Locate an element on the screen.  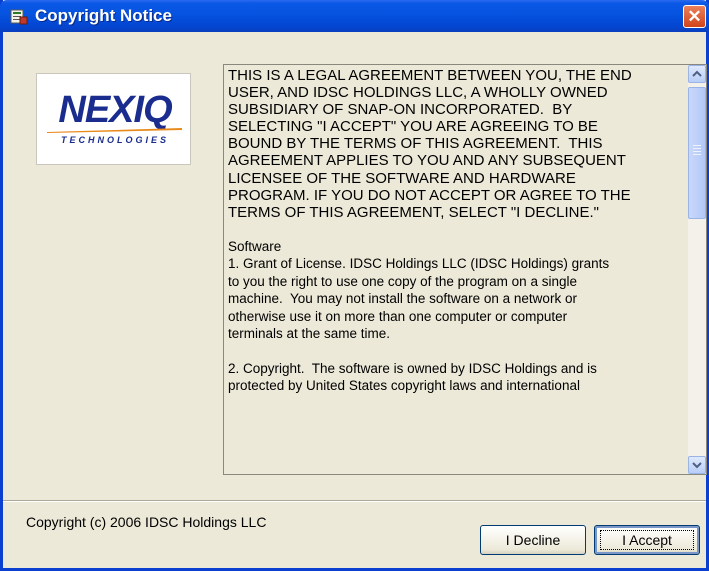
footer-divider is located at coordinates (354, 501).